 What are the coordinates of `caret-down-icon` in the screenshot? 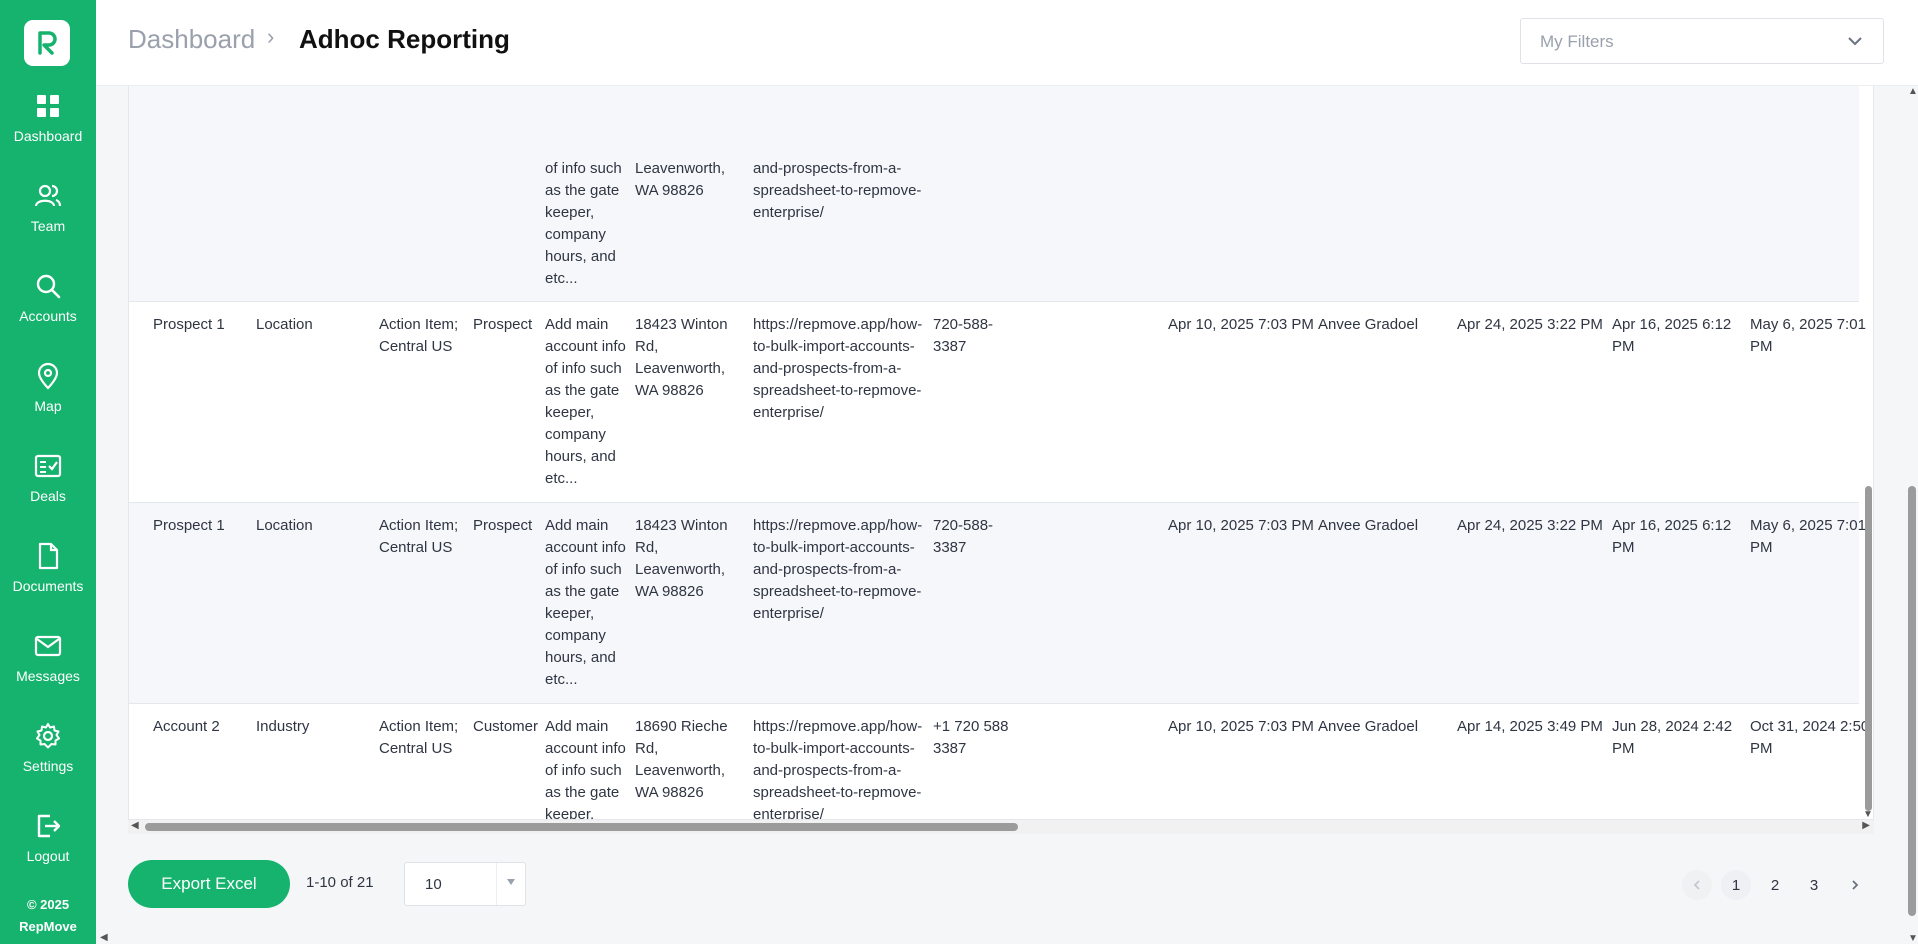 It's located at (511, 882).